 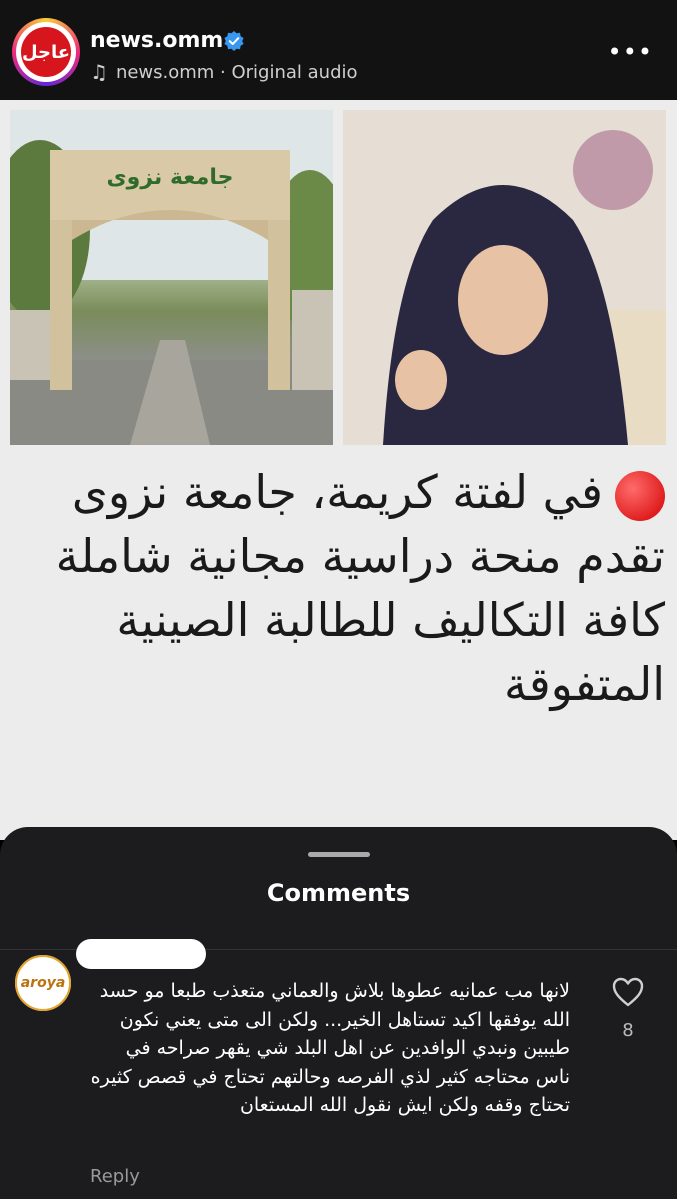 What do you see at coordinates (628, 1030) in the screenshot?
I see `like-count: 8` at bounding box center [628, 1030].